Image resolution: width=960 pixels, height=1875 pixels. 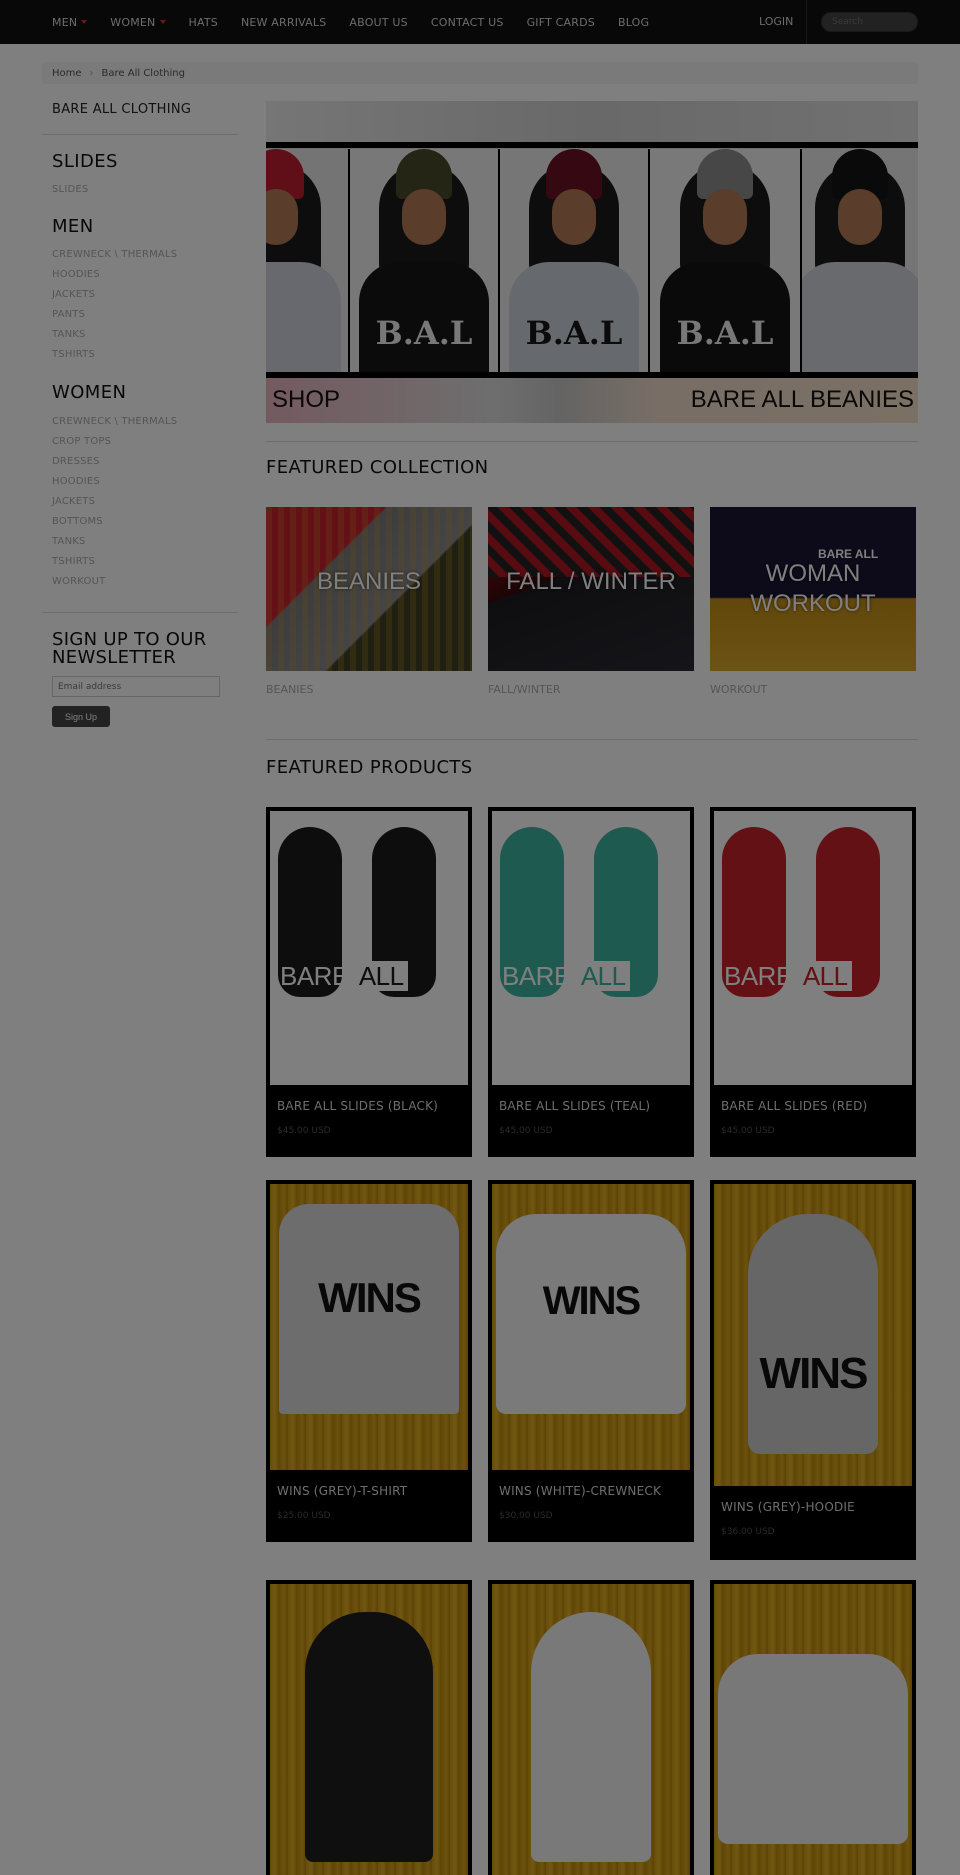 I want to click on nav-item-women: WOMEN, so click(x=138, y=22).